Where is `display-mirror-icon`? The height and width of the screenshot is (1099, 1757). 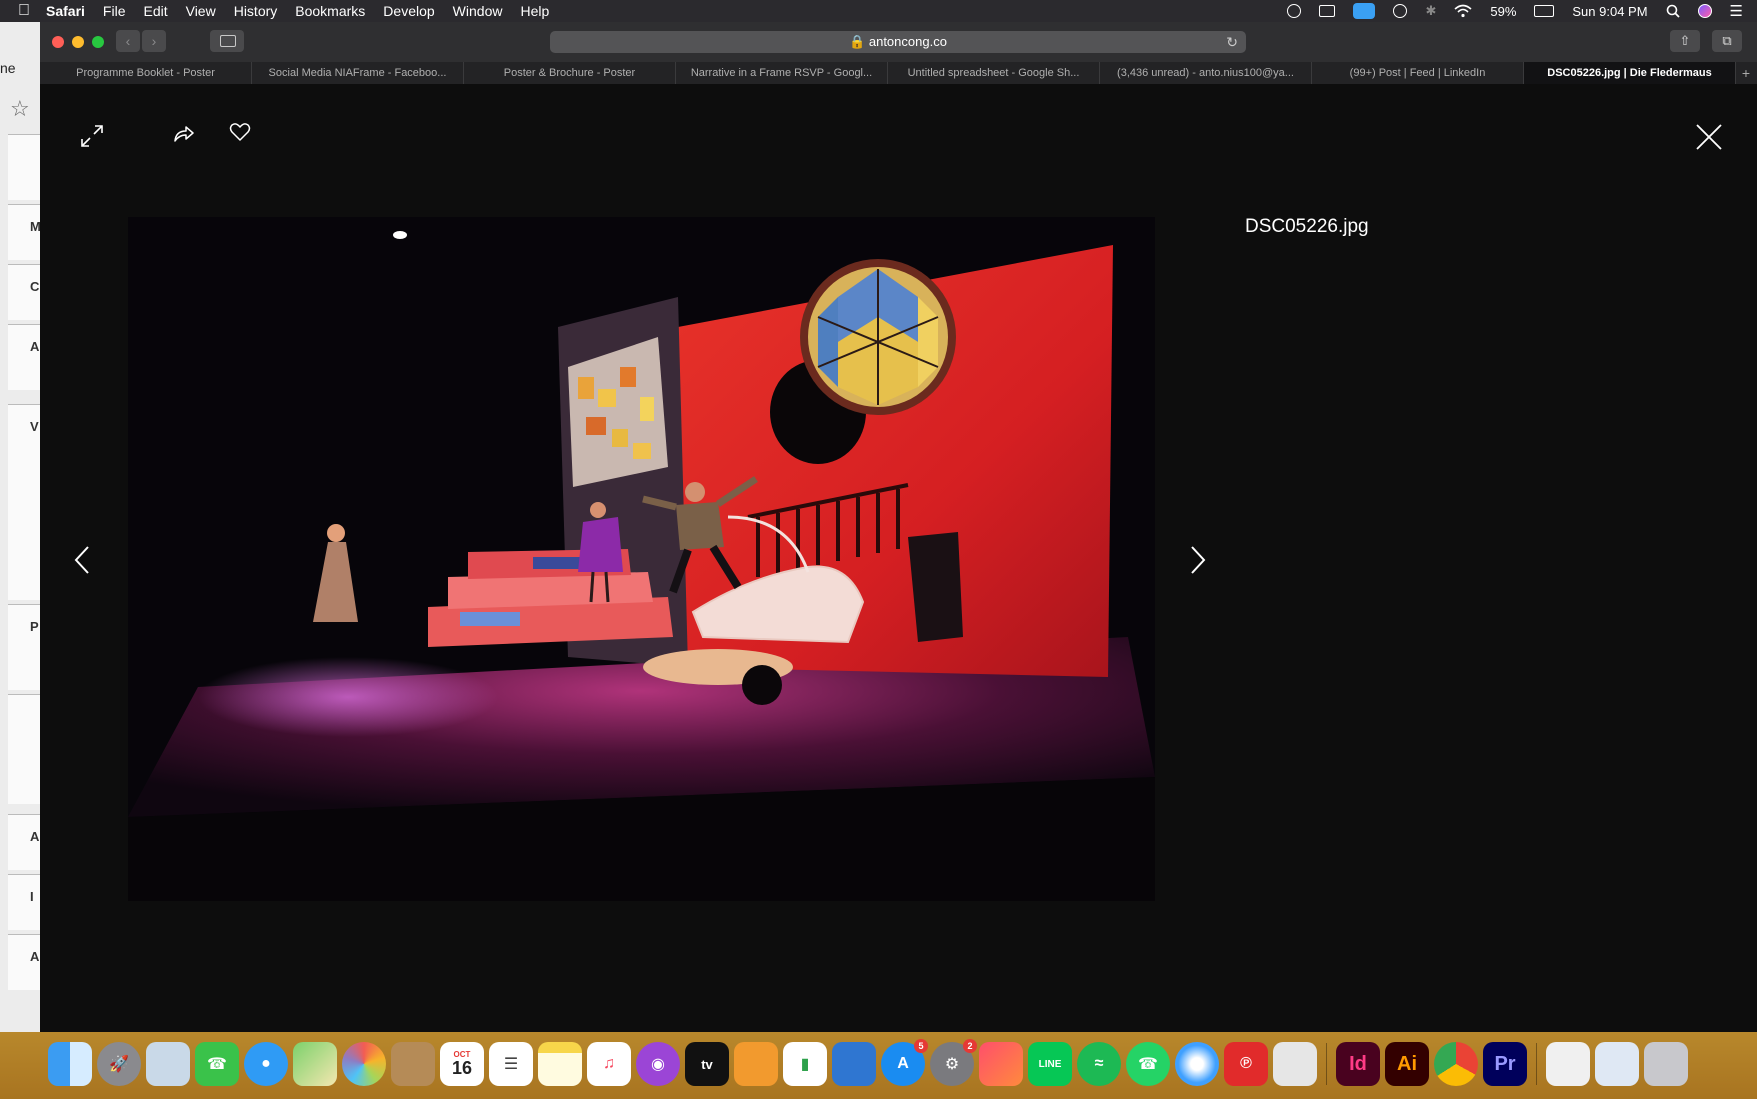
display-mirror-icon is located at coordinates (1327, 11).